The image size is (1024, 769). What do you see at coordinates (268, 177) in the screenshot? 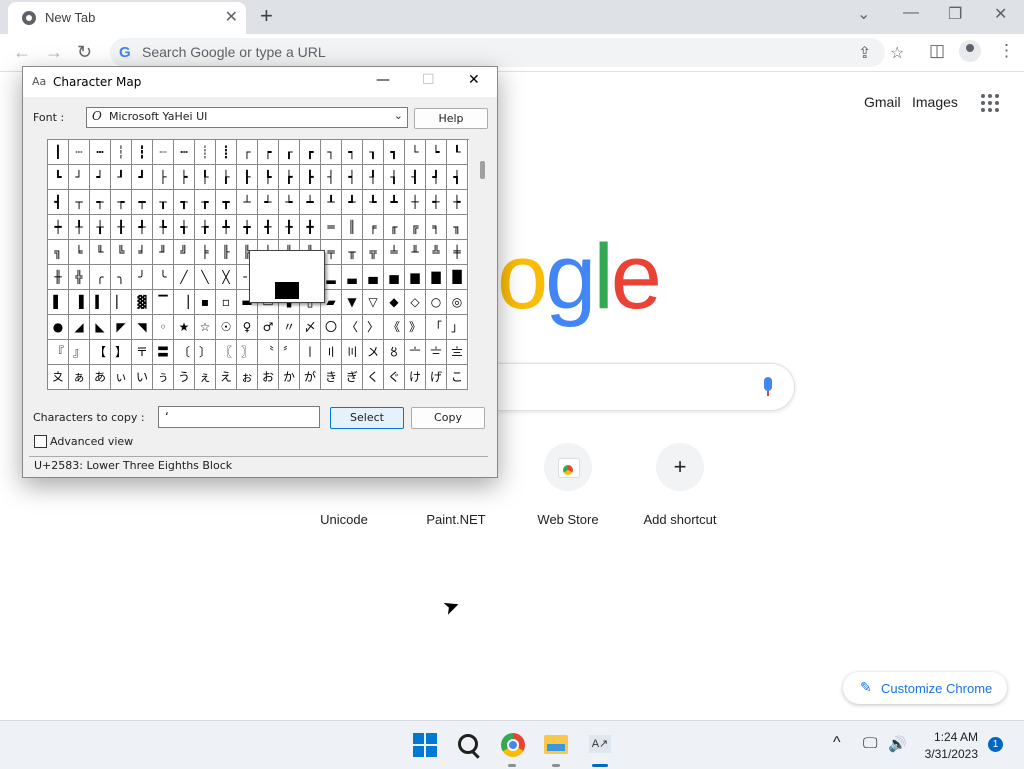
I see `character-cell: ┡` at bounding box center [268, 177].